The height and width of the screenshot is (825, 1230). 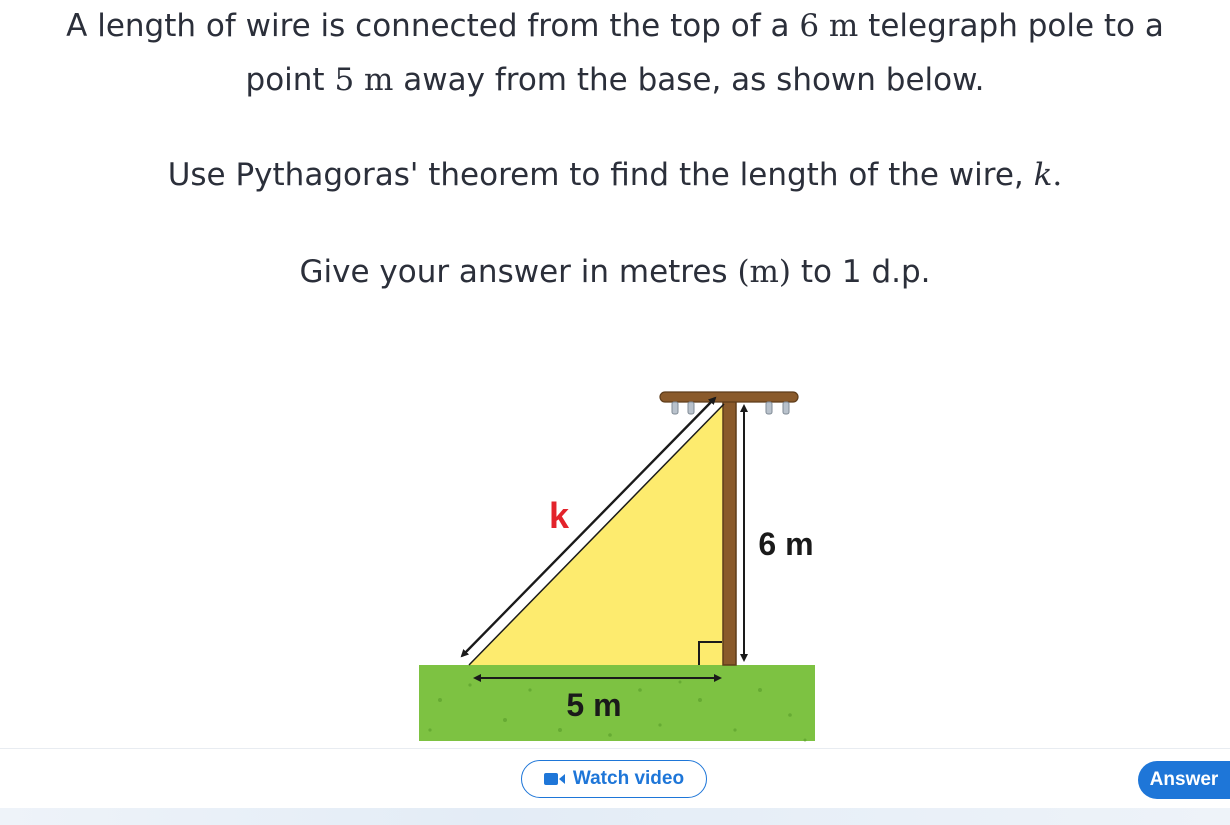 I want to click on video-camera-icon, so click(x=554, y=779).